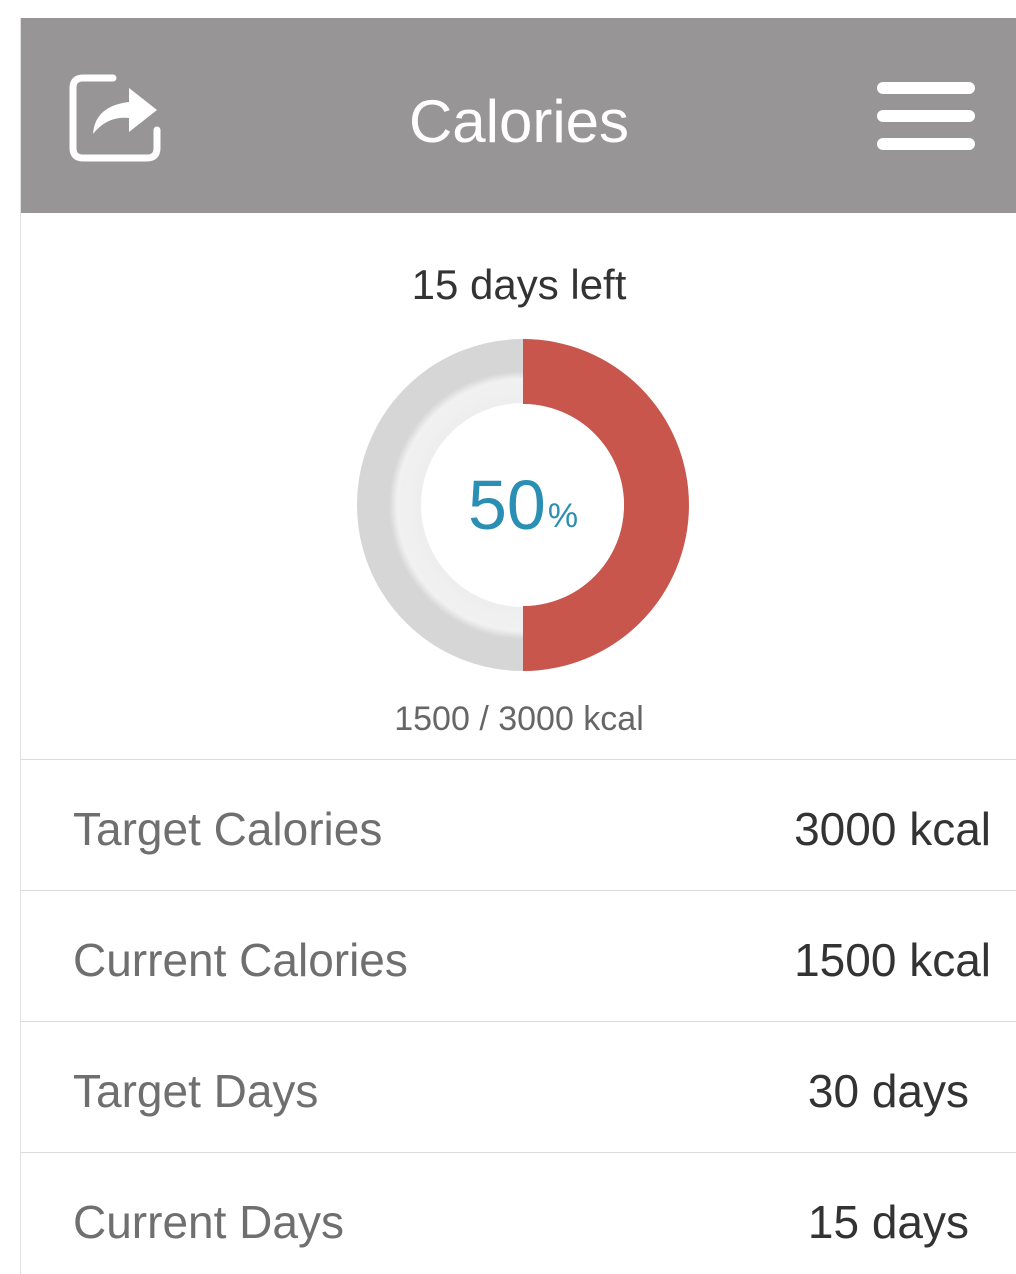  Describe the element at coordinates (518, 956) in the screenshot. I see `stat-row-current-calories: Current Calories 1500 kcal` at that location.